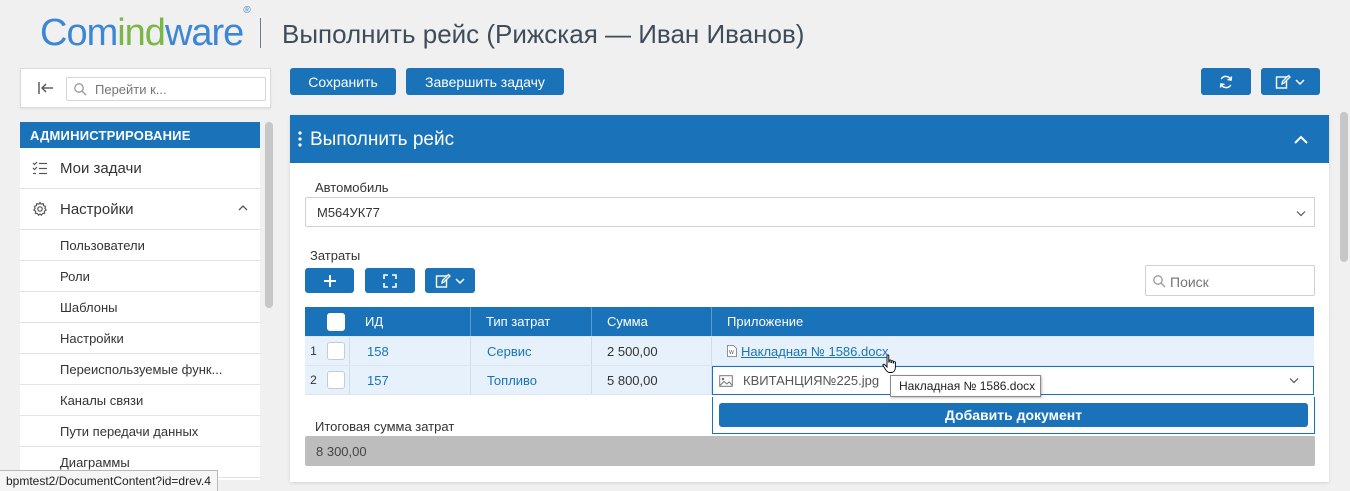 The width and height of the screenshot is (1350, 491). I want to click on select-all-cell, so click(336, 321).